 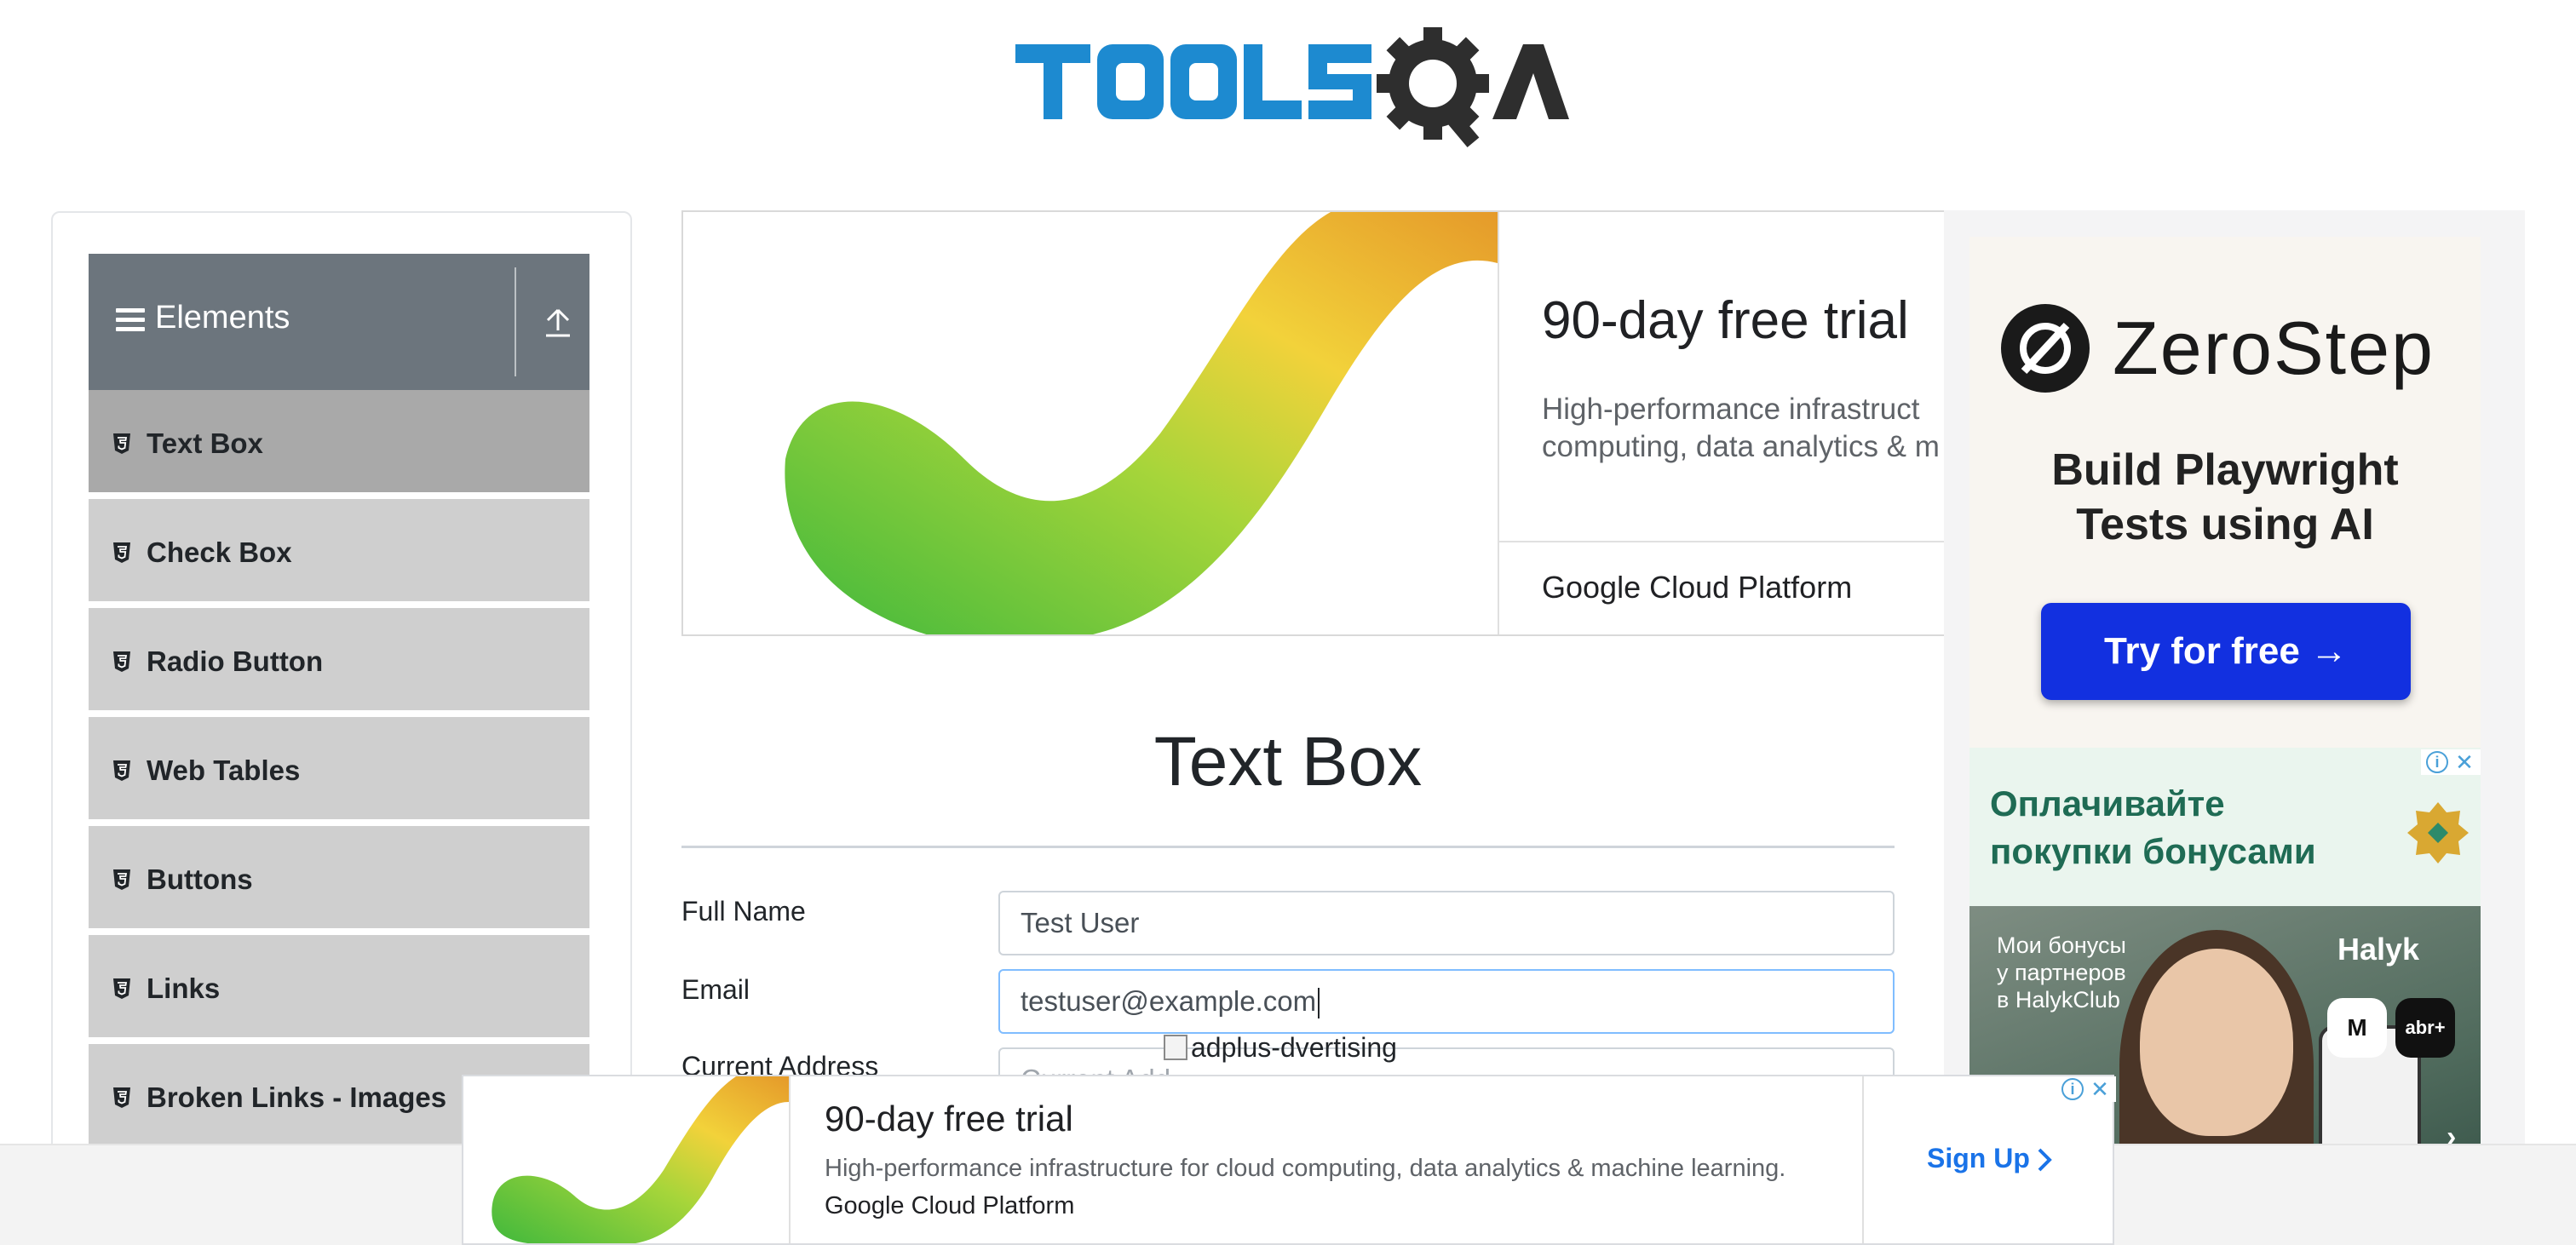 I want to click on partner-badge: M, so click(x=2357, y=1028).